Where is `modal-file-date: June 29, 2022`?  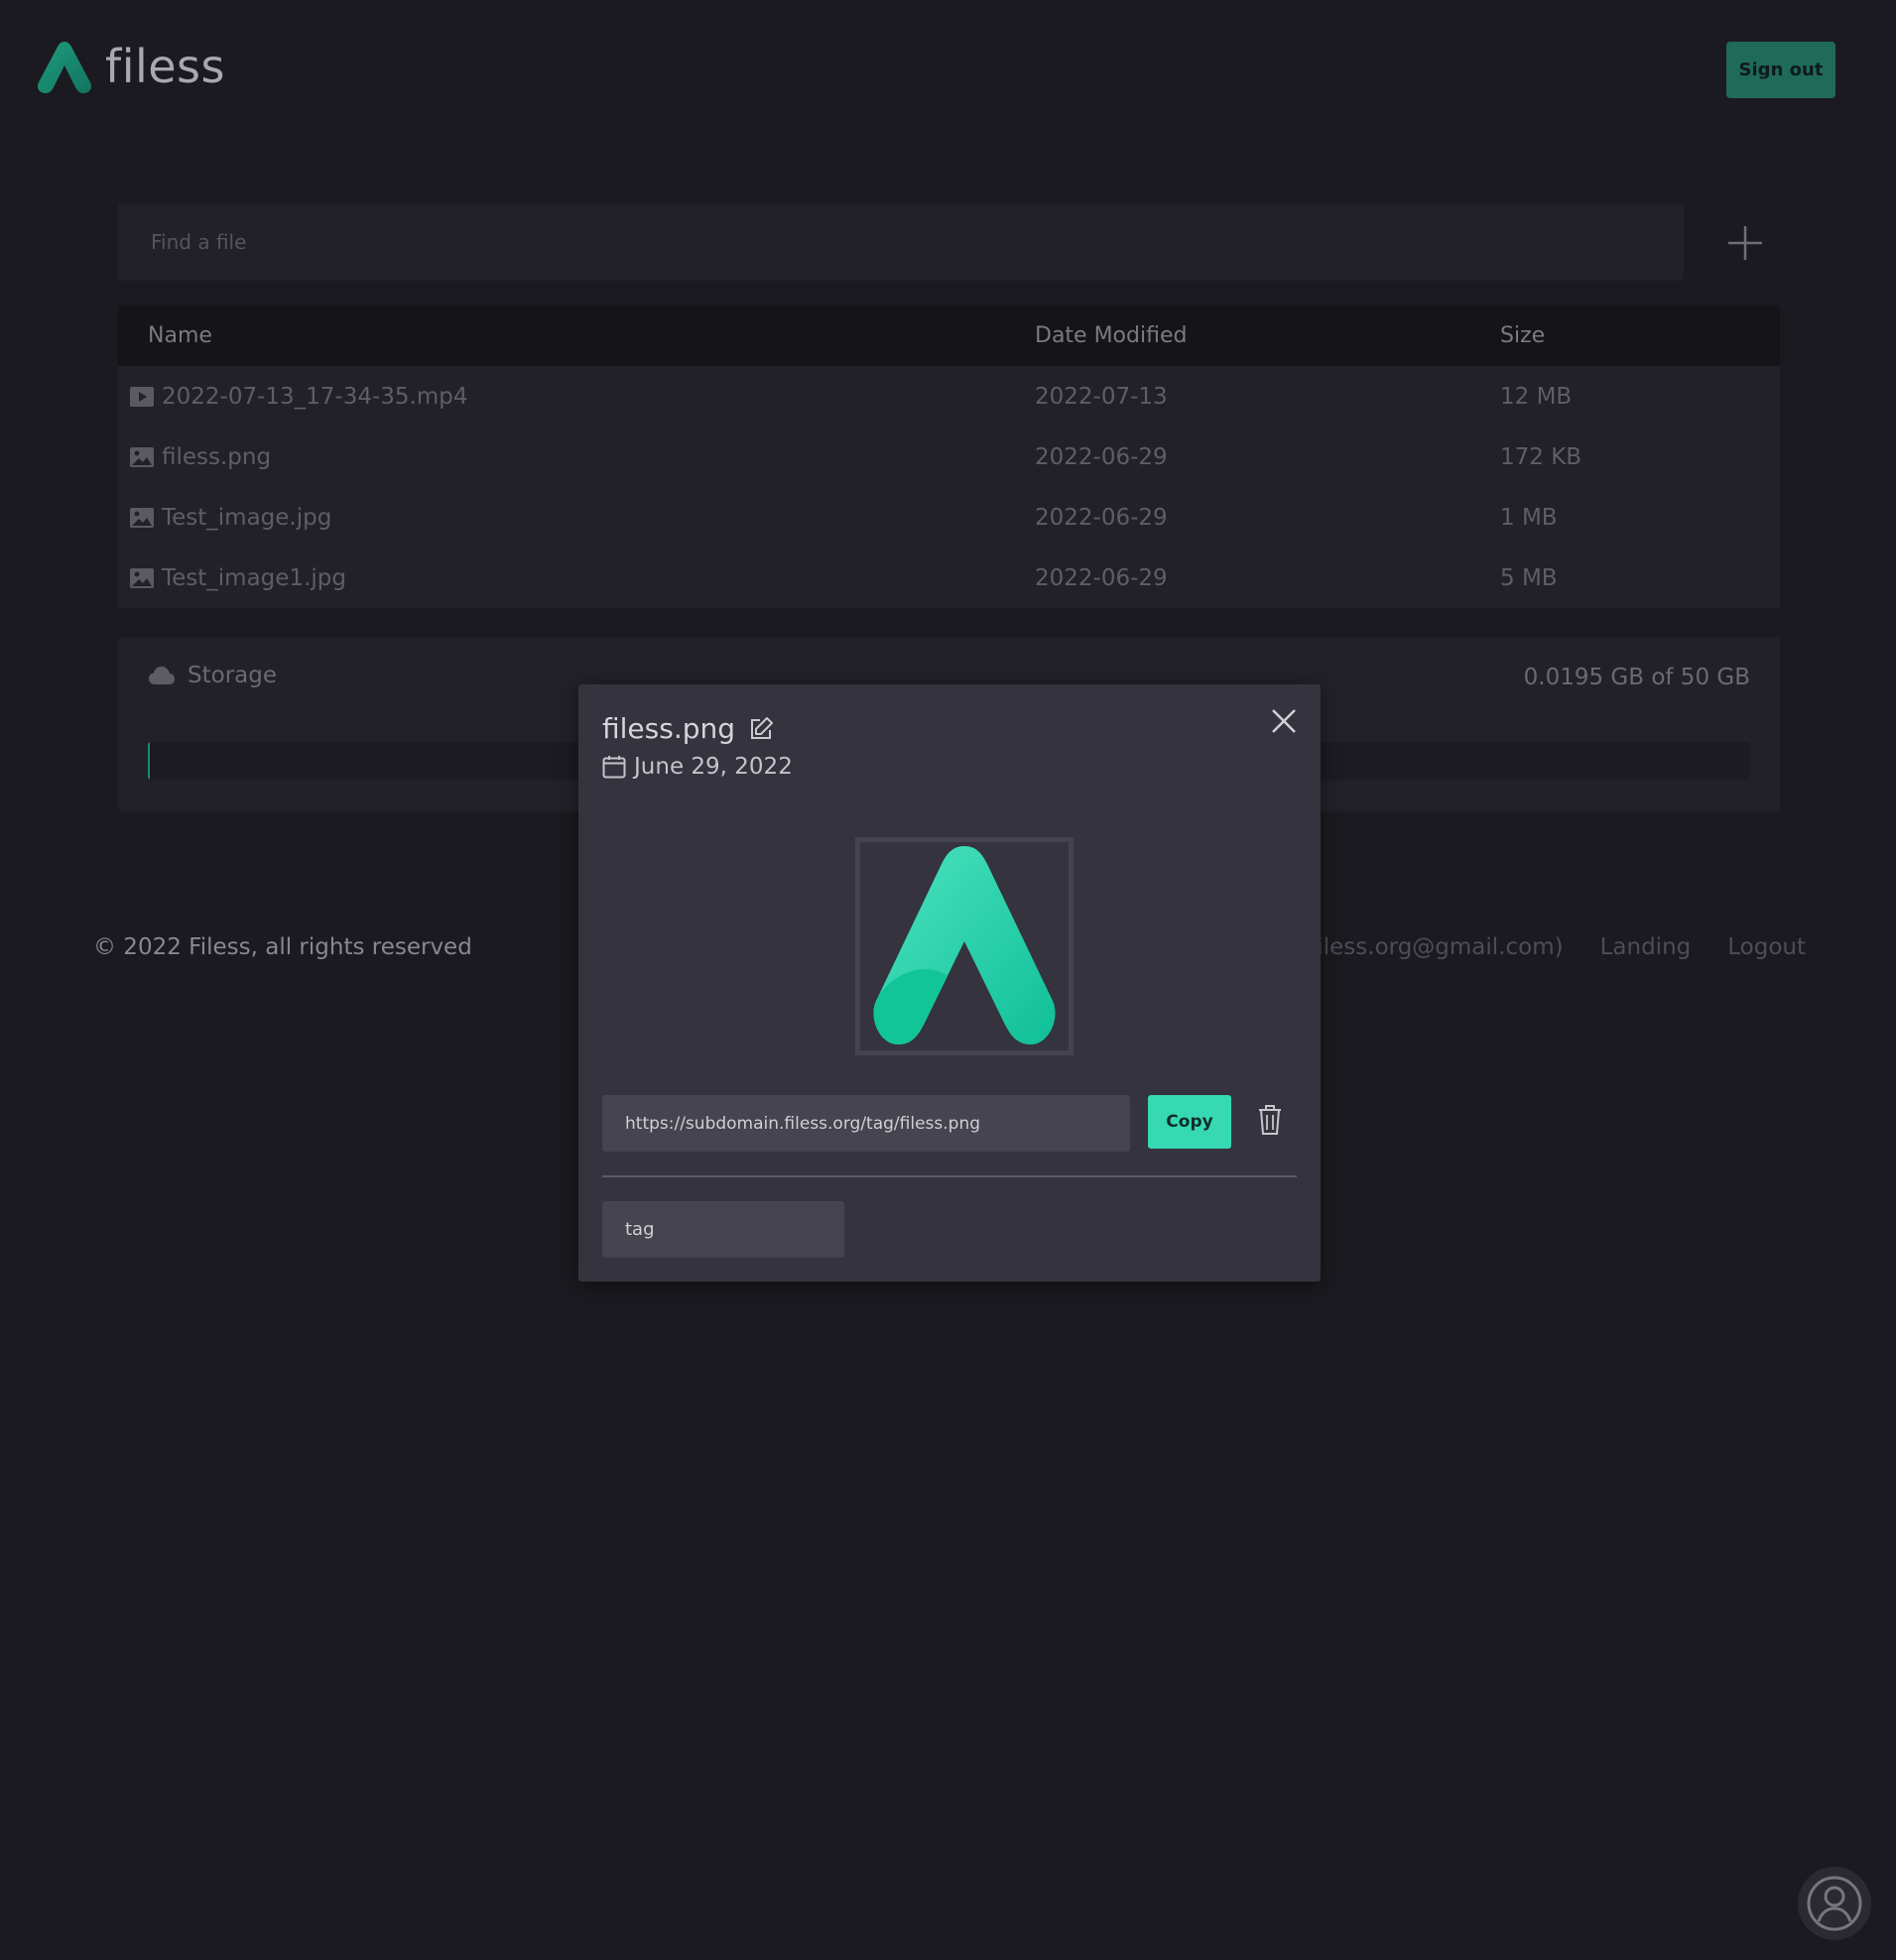
modal-file-date: June 29, 2022 is located at coordinates (713, 767).